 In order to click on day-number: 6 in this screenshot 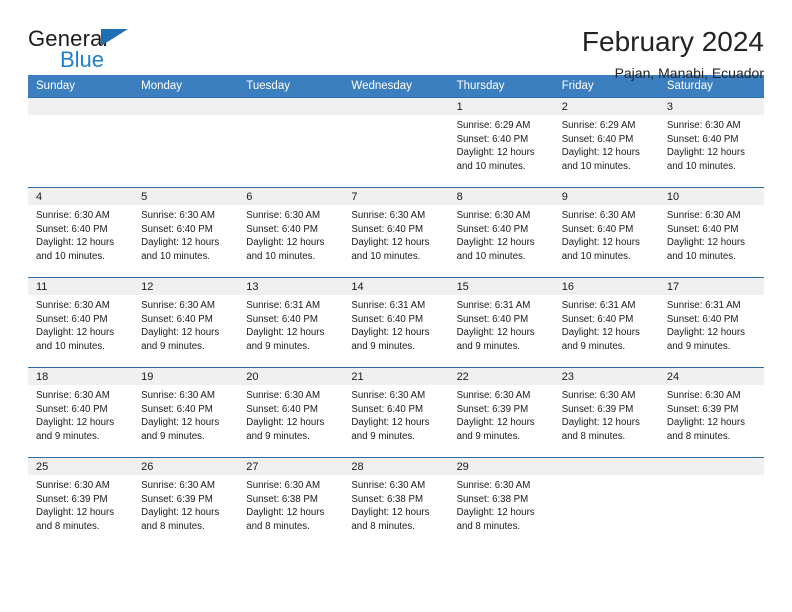, I will do `click(291, 196)`.